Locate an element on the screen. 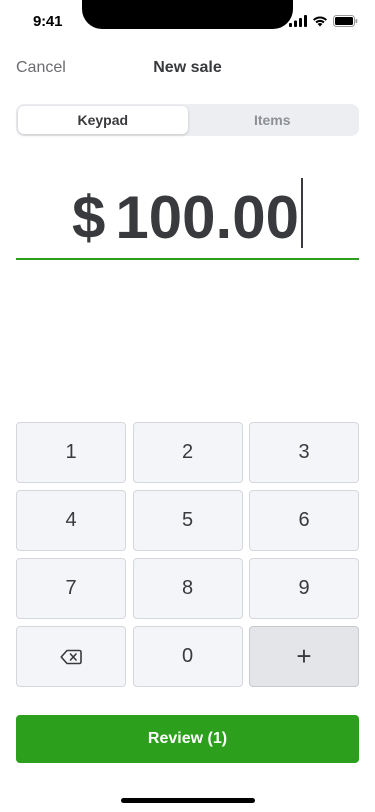 This screenshot has height=812, width=375. amount-value: 100.00 is located at coordinates (207, 217).